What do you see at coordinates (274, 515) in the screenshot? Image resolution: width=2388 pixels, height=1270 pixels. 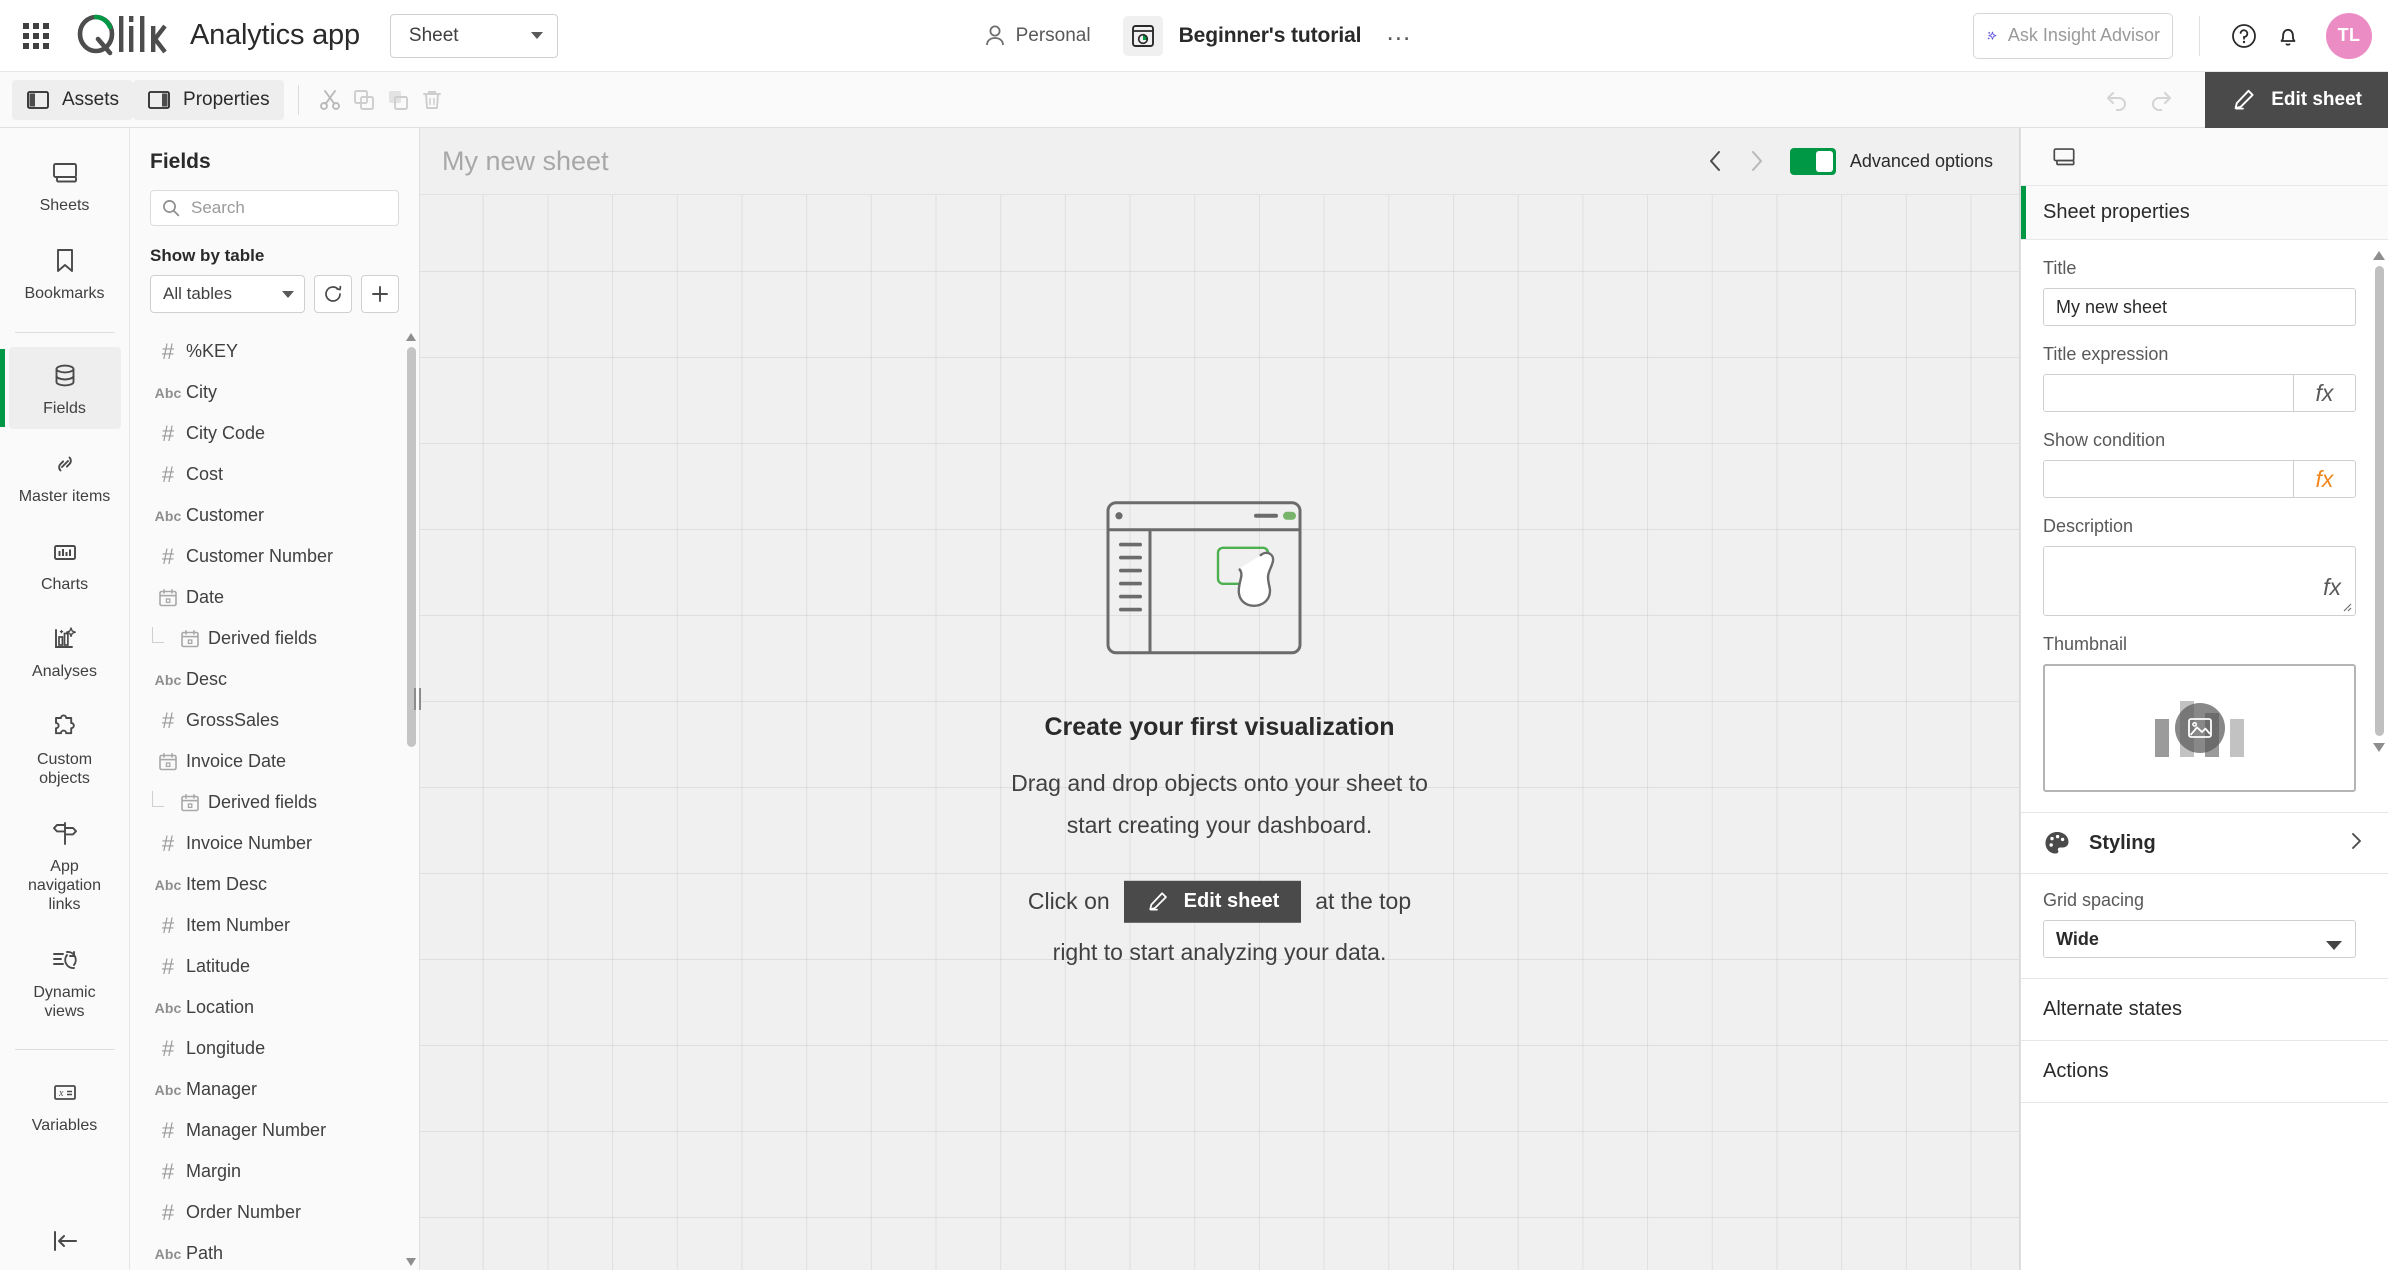 I see `field-item: Abc Customer` at bounding box center [274, 515].